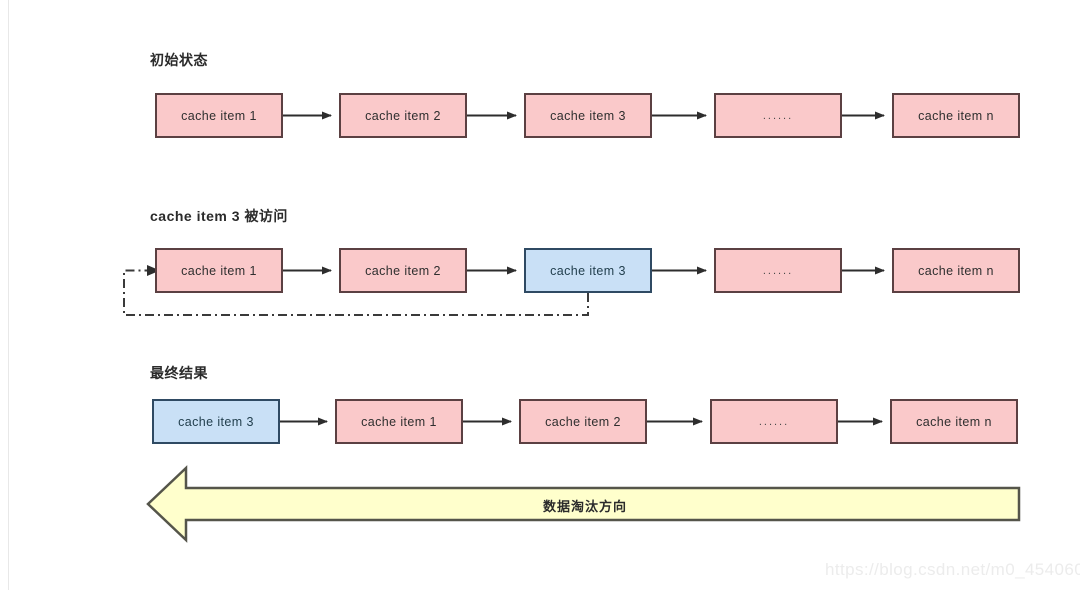  I want to click on watermark-text: https://blog.csdn.net/m0_45406092, so click(952, 569).